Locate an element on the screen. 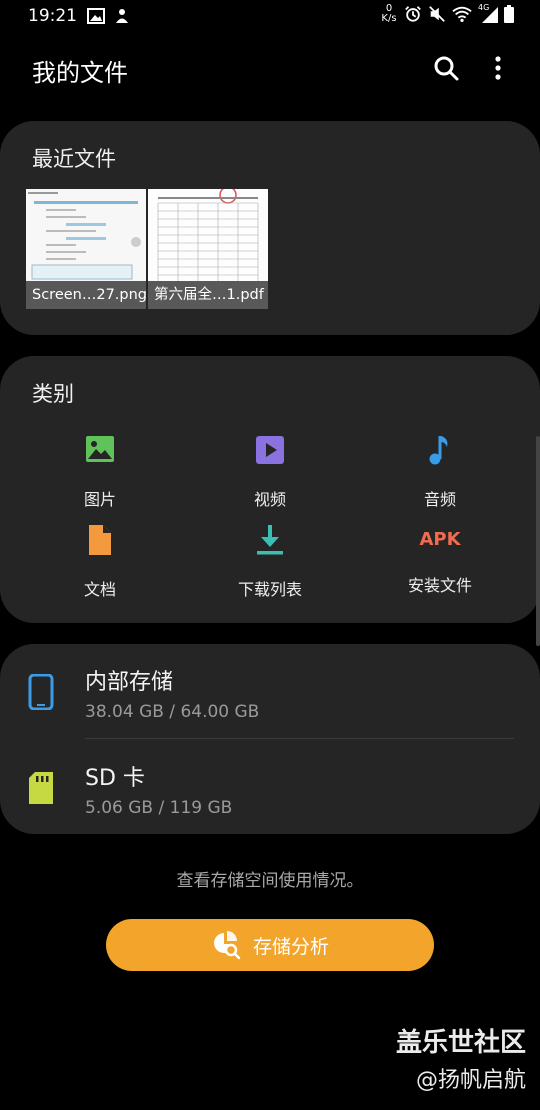  alarm-icon is located at coordinates (413, 14).